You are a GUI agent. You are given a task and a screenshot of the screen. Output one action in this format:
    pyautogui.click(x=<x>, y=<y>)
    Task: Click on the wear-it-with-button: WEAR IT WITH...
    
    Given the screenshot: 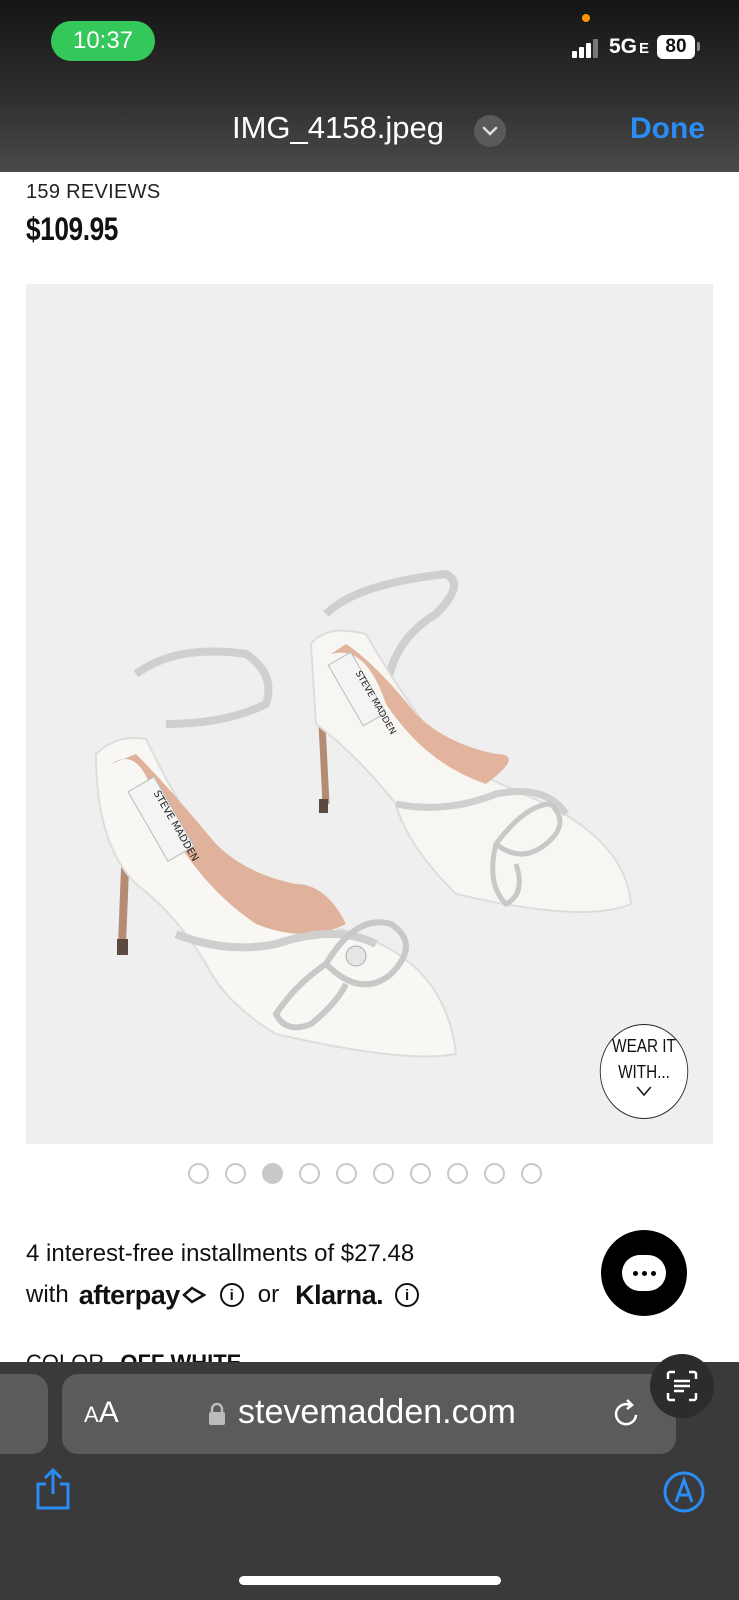 What is the action you would take?
    pyautogui.click(x=644, y=1071)
    